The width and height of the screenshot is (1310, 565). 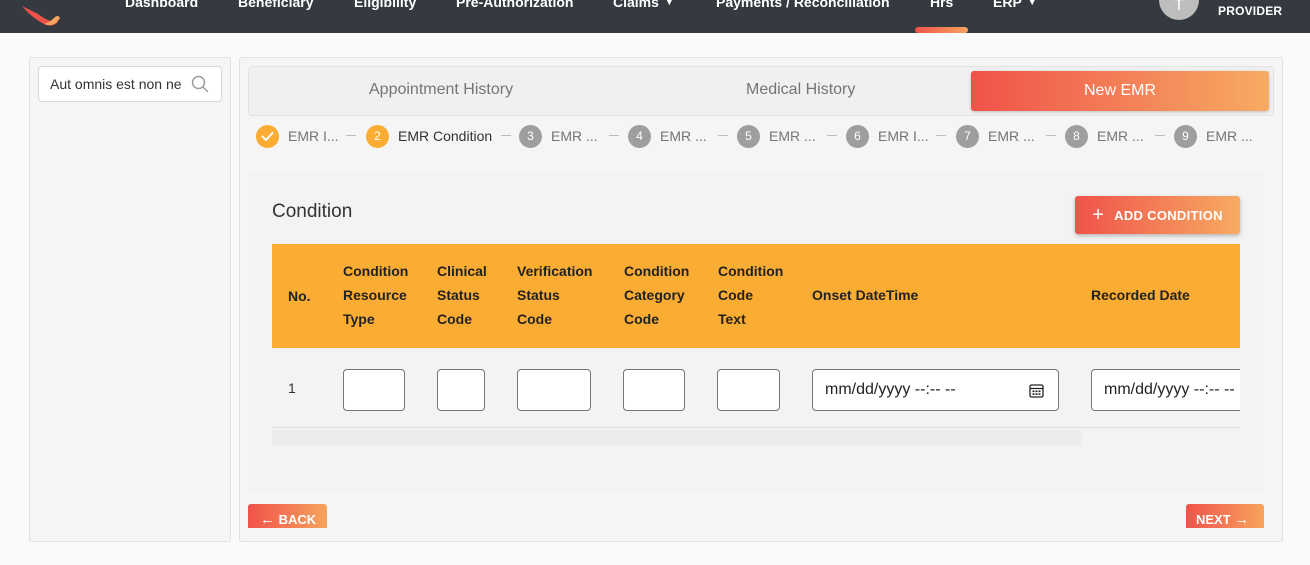 I want to click on step-number: 6, so click(x=857, y=136).